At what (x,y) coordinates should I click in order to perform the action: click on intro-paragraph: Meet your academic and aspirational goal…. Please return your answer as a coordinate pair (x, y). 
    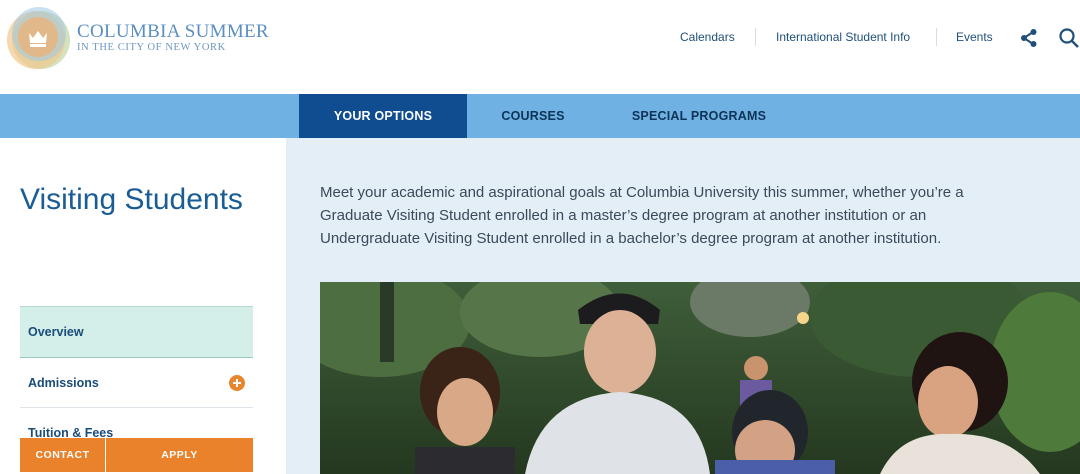
    Looking at the image, I should click on (642, 215).